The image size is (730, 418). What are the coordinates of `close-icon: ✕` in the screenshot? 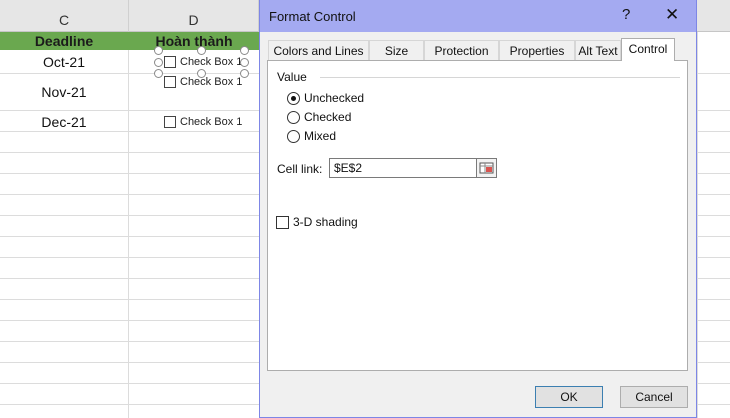 It's located at (672, 15).